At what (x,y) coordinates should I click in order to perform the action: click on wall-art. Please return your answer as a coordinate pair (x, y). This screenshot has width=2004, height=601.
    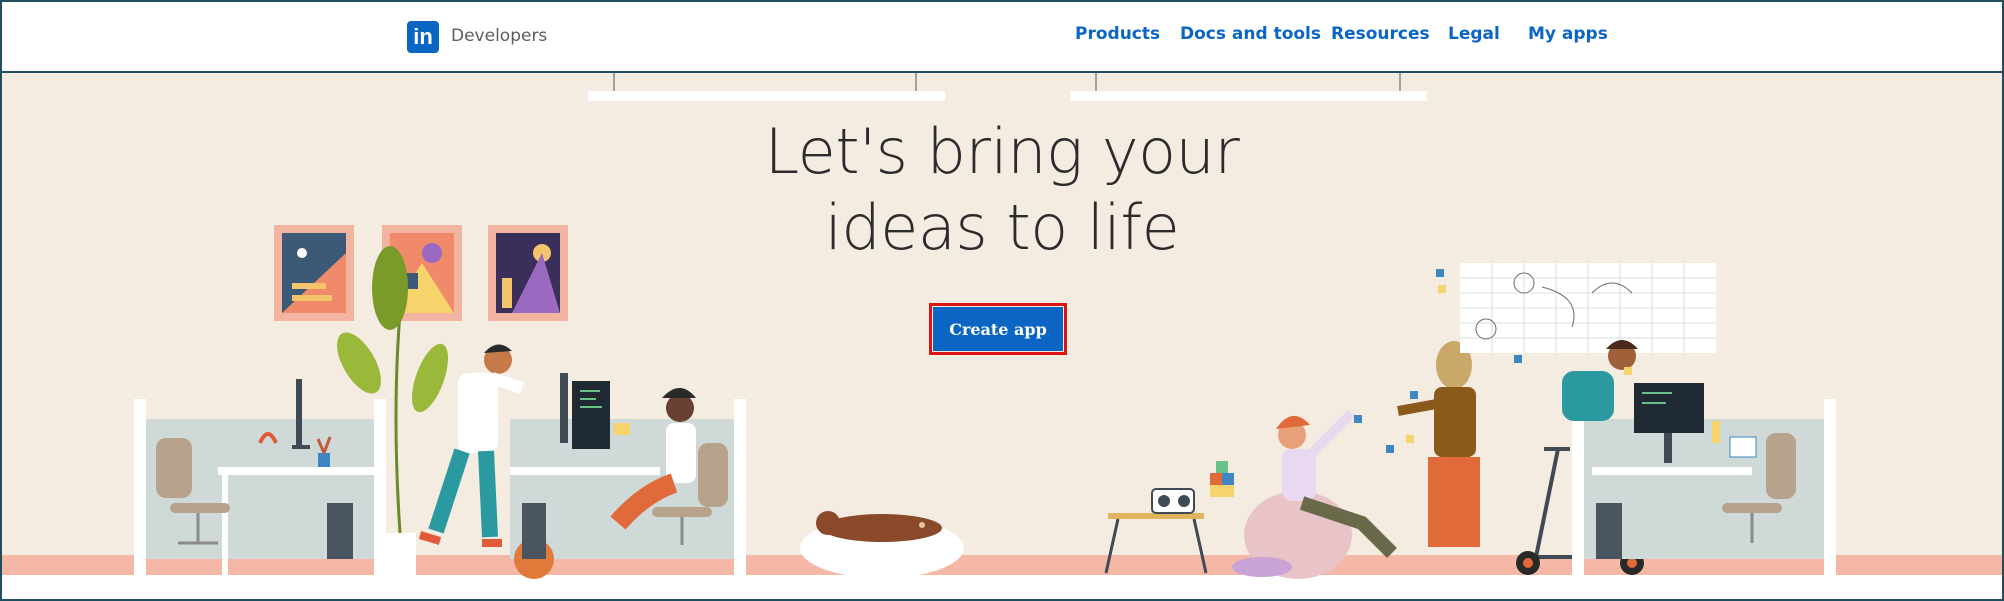
    Looking at the image, I should click on (421, 273).